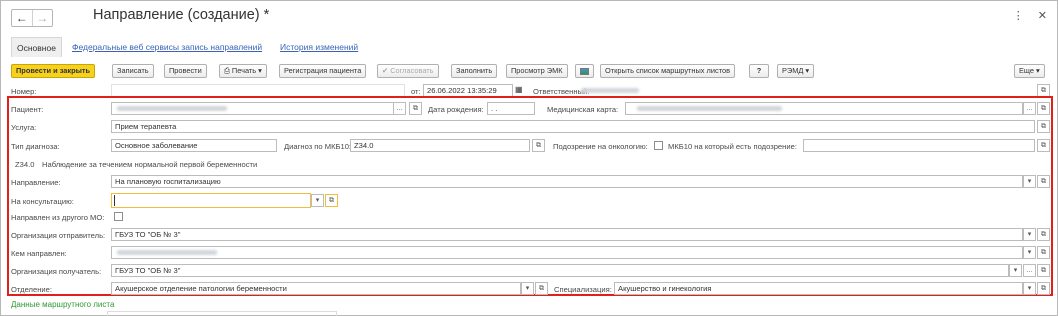  I want to click on more-menu-icon: ⋮, so click(1018, 15).